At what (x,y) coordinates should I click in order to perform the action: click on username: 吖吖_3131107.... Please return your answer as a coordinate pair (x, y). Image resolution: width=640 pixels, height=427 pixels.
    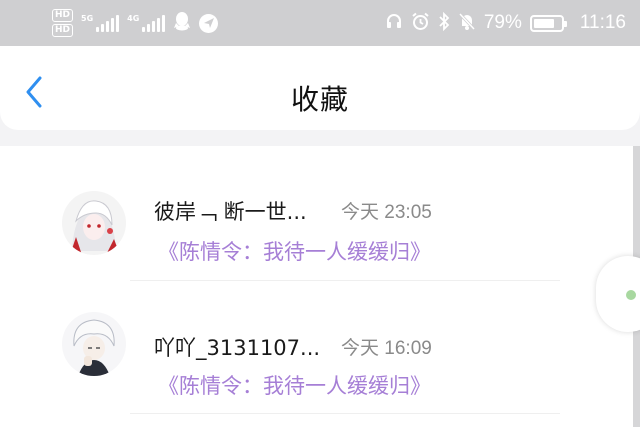
    Looking at the image, I should click on (237, 347).